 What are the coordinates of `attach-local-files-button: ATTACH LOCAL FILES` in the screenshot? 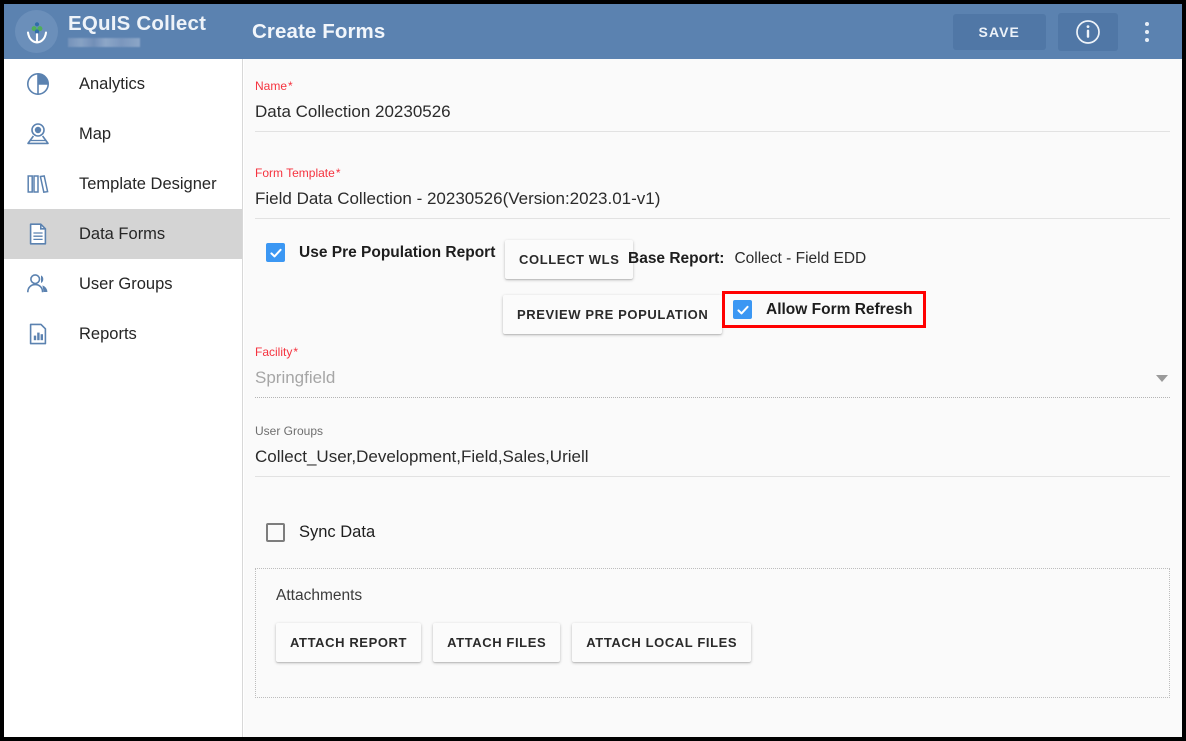 It's located at (662, 642).